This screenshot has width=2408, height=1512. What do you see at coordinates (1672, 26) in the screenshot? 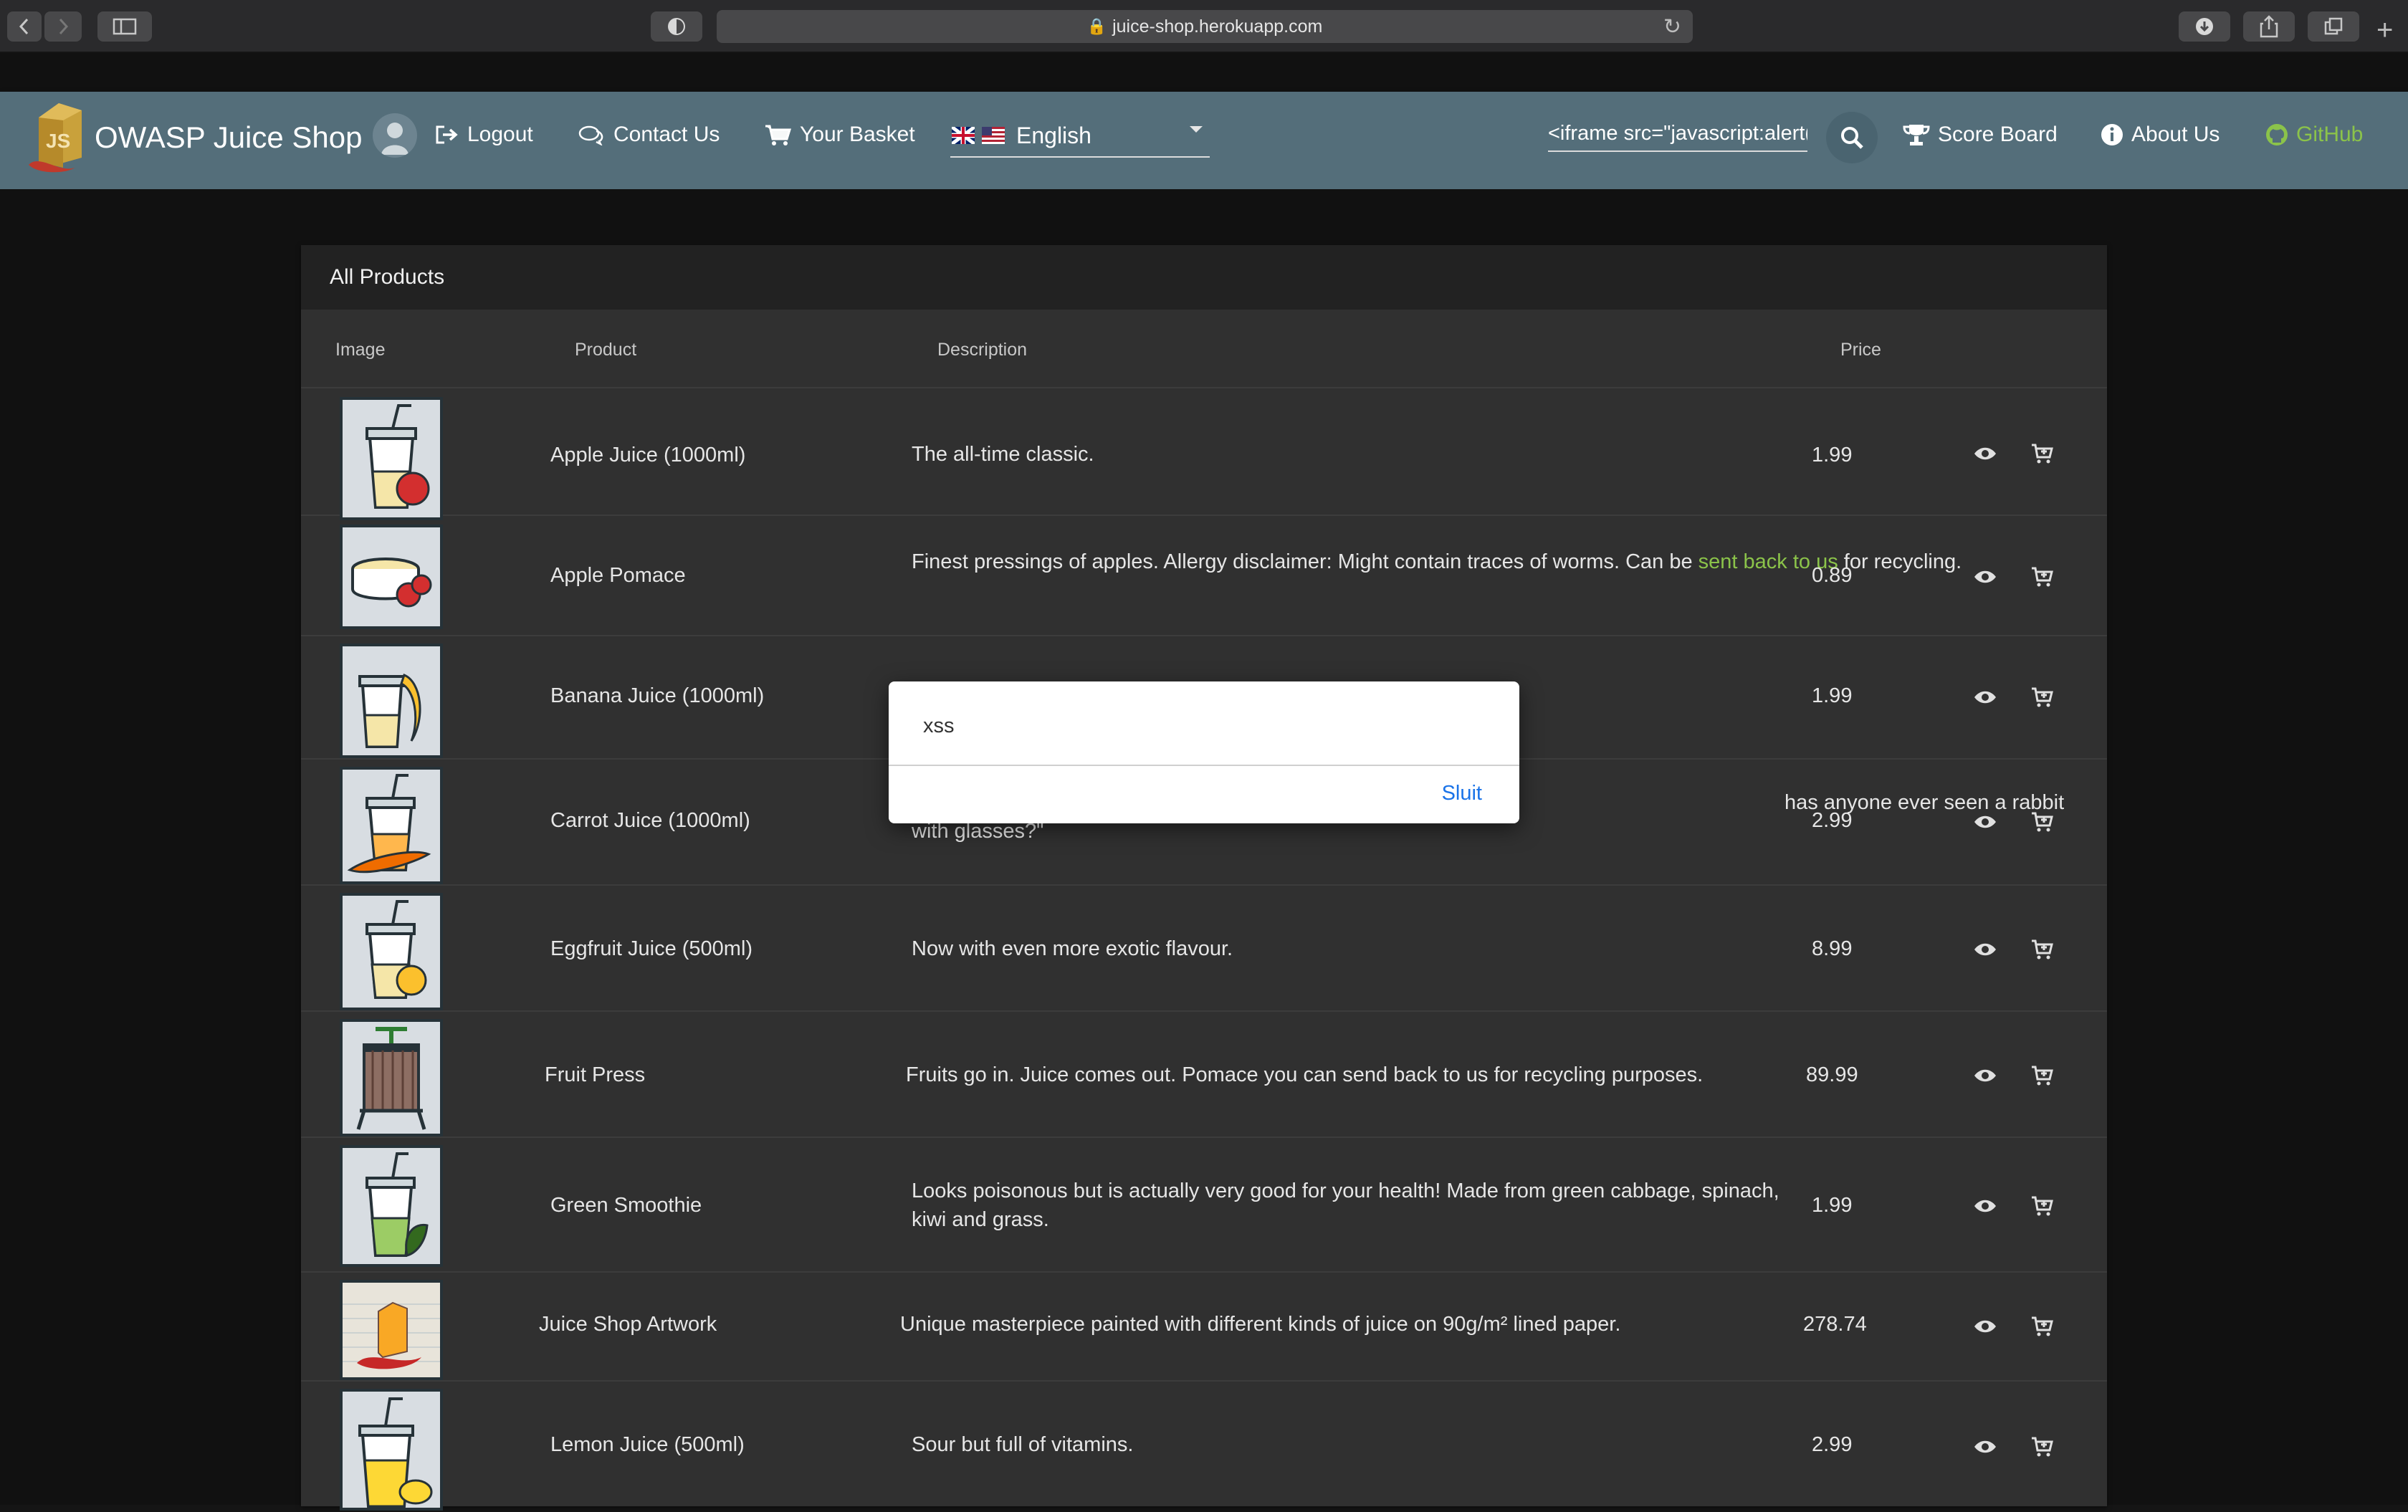
I see `reload-icon: ↻` at bounding box center [1672, 26].